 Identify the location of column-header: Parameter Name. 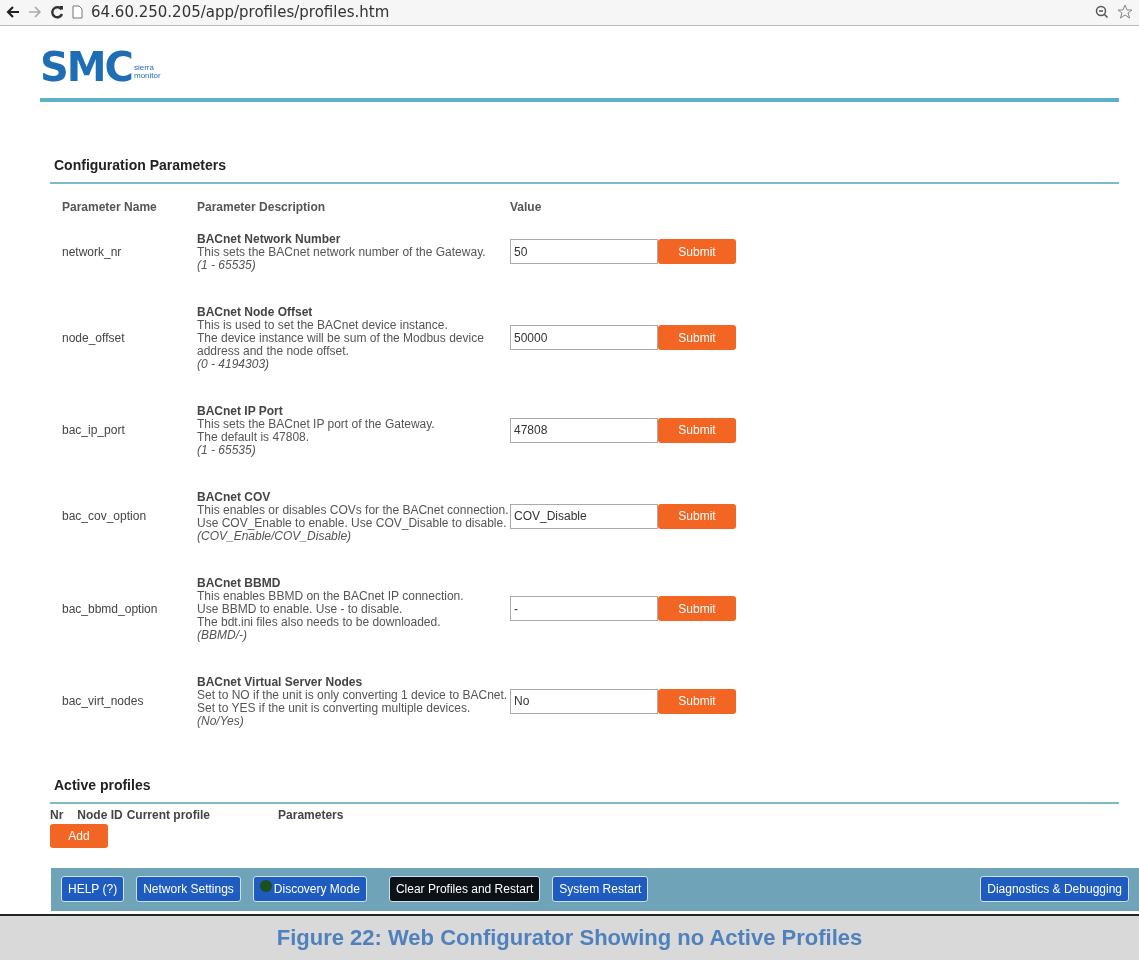
(109, 206).